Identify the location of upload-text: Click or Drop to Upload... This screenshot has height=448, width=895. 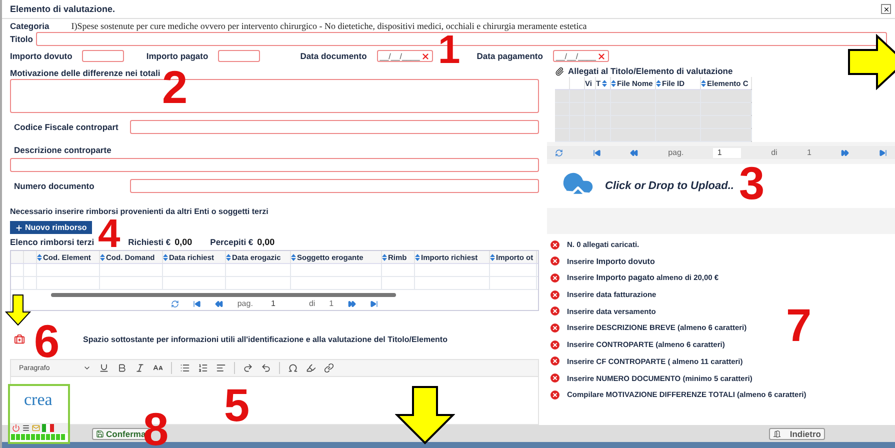
(669, 186).